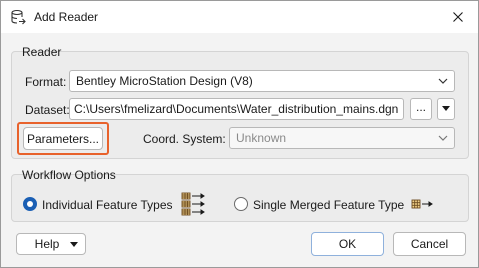  Describe the element at coordinates (47, 110) in the screenshot. I see `dataset-label: Dataset:` at that location.